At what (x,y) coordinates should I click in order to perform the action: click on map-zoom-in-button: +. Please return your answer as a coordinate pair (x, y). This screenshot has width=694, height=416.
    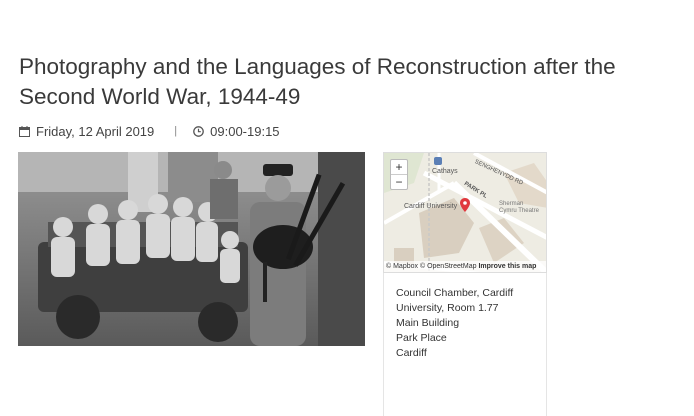
    Looking at the image, I should click on (399, 167).